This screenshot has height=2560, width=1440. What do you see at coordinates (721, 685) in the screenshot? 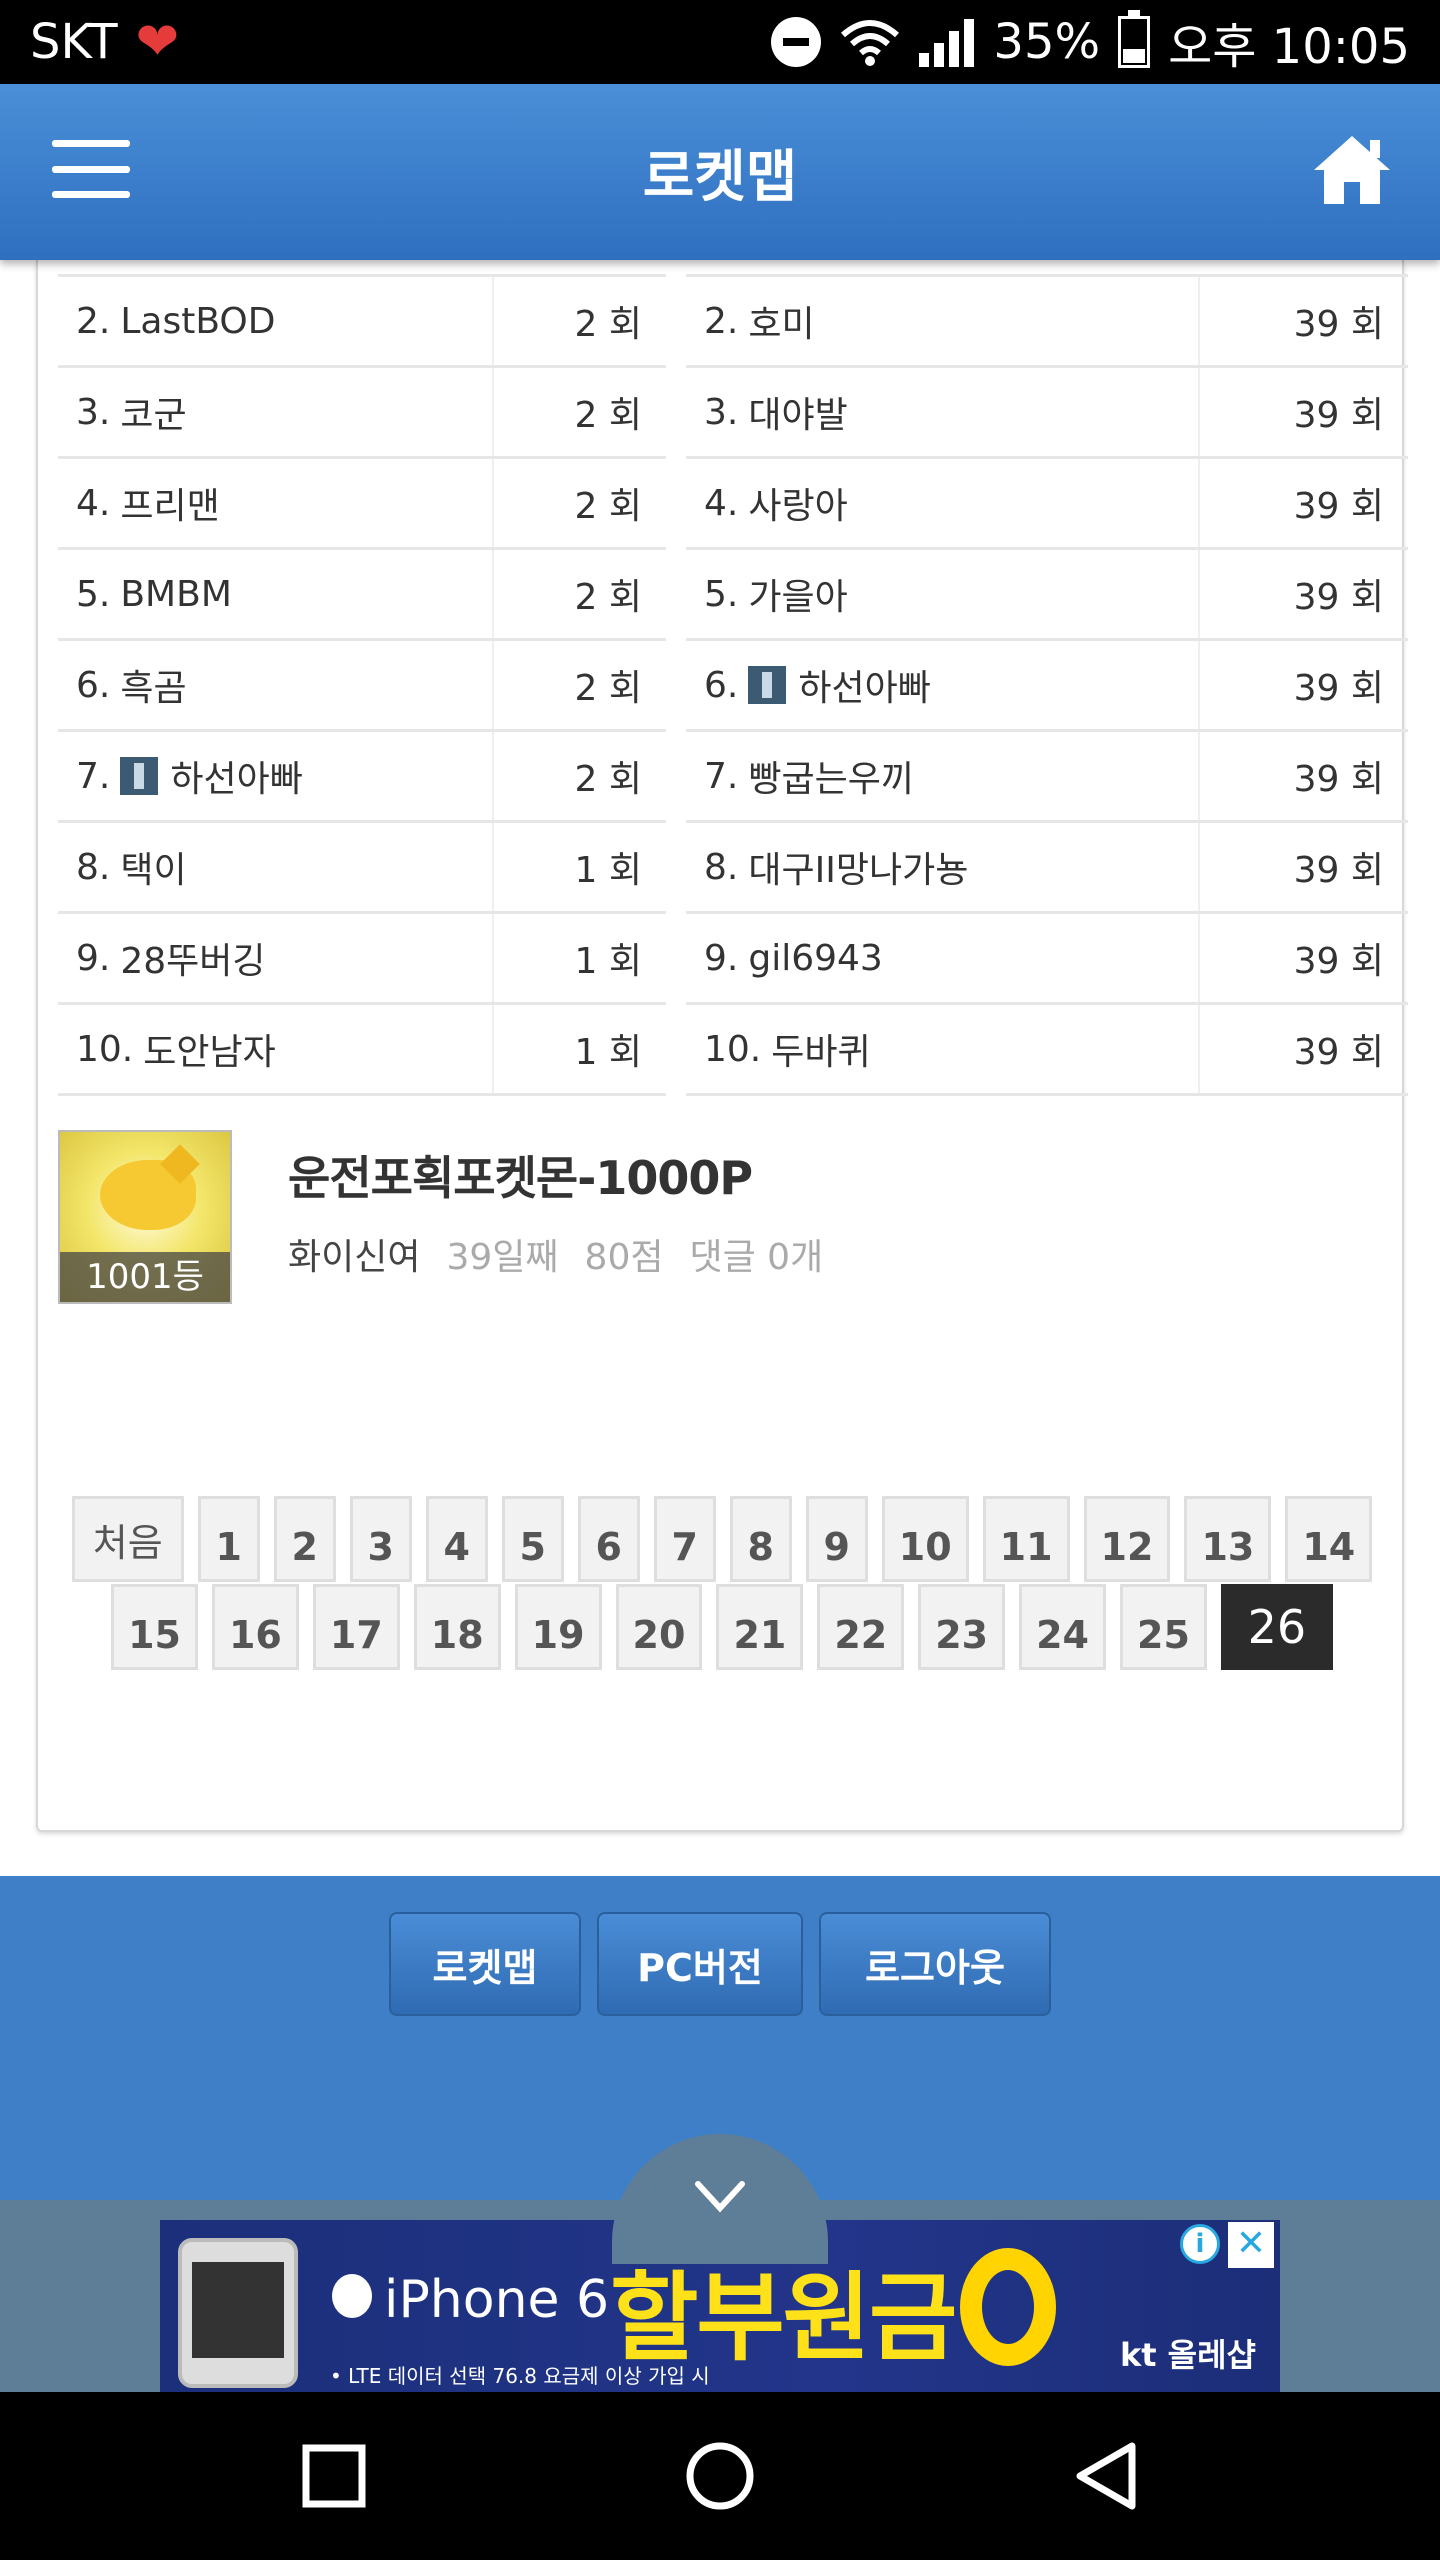
I see `rank-number: 6.` at bounding box center [721, 685].